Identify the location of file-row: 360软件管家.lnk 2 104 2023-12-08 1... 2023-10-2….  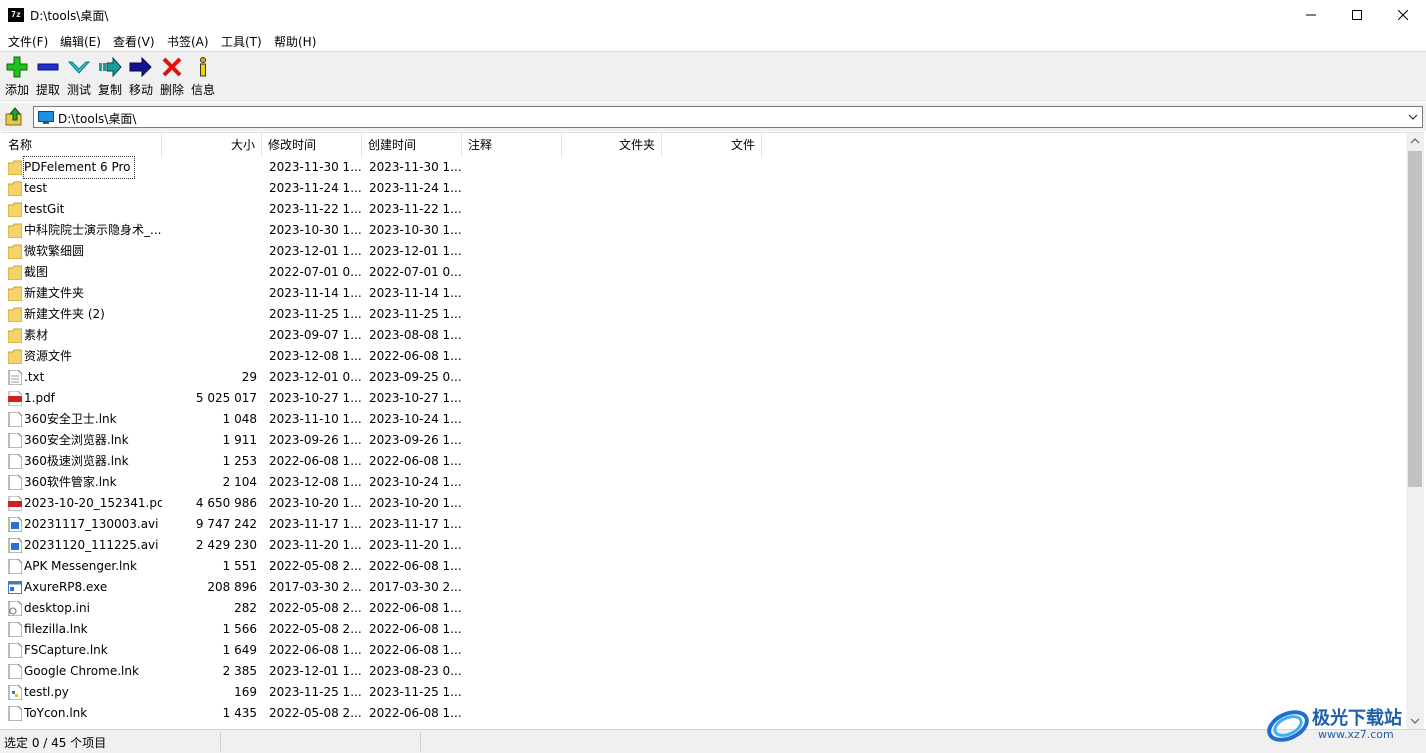
(704, 482).